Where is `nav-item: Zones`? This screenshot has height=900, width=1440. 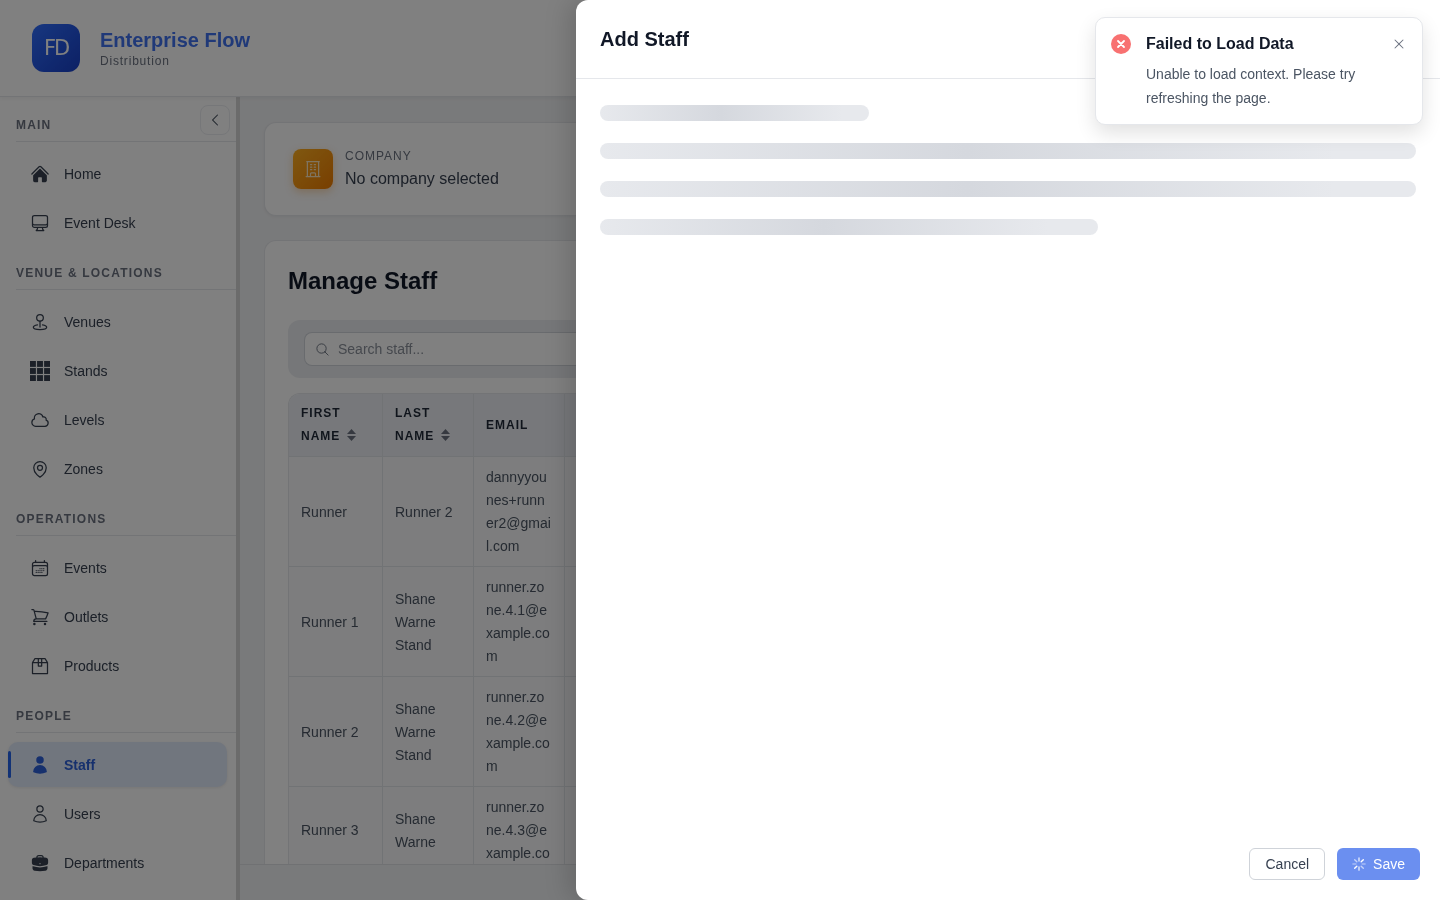 nav-item: Zones is located at coordinates (117, 468).